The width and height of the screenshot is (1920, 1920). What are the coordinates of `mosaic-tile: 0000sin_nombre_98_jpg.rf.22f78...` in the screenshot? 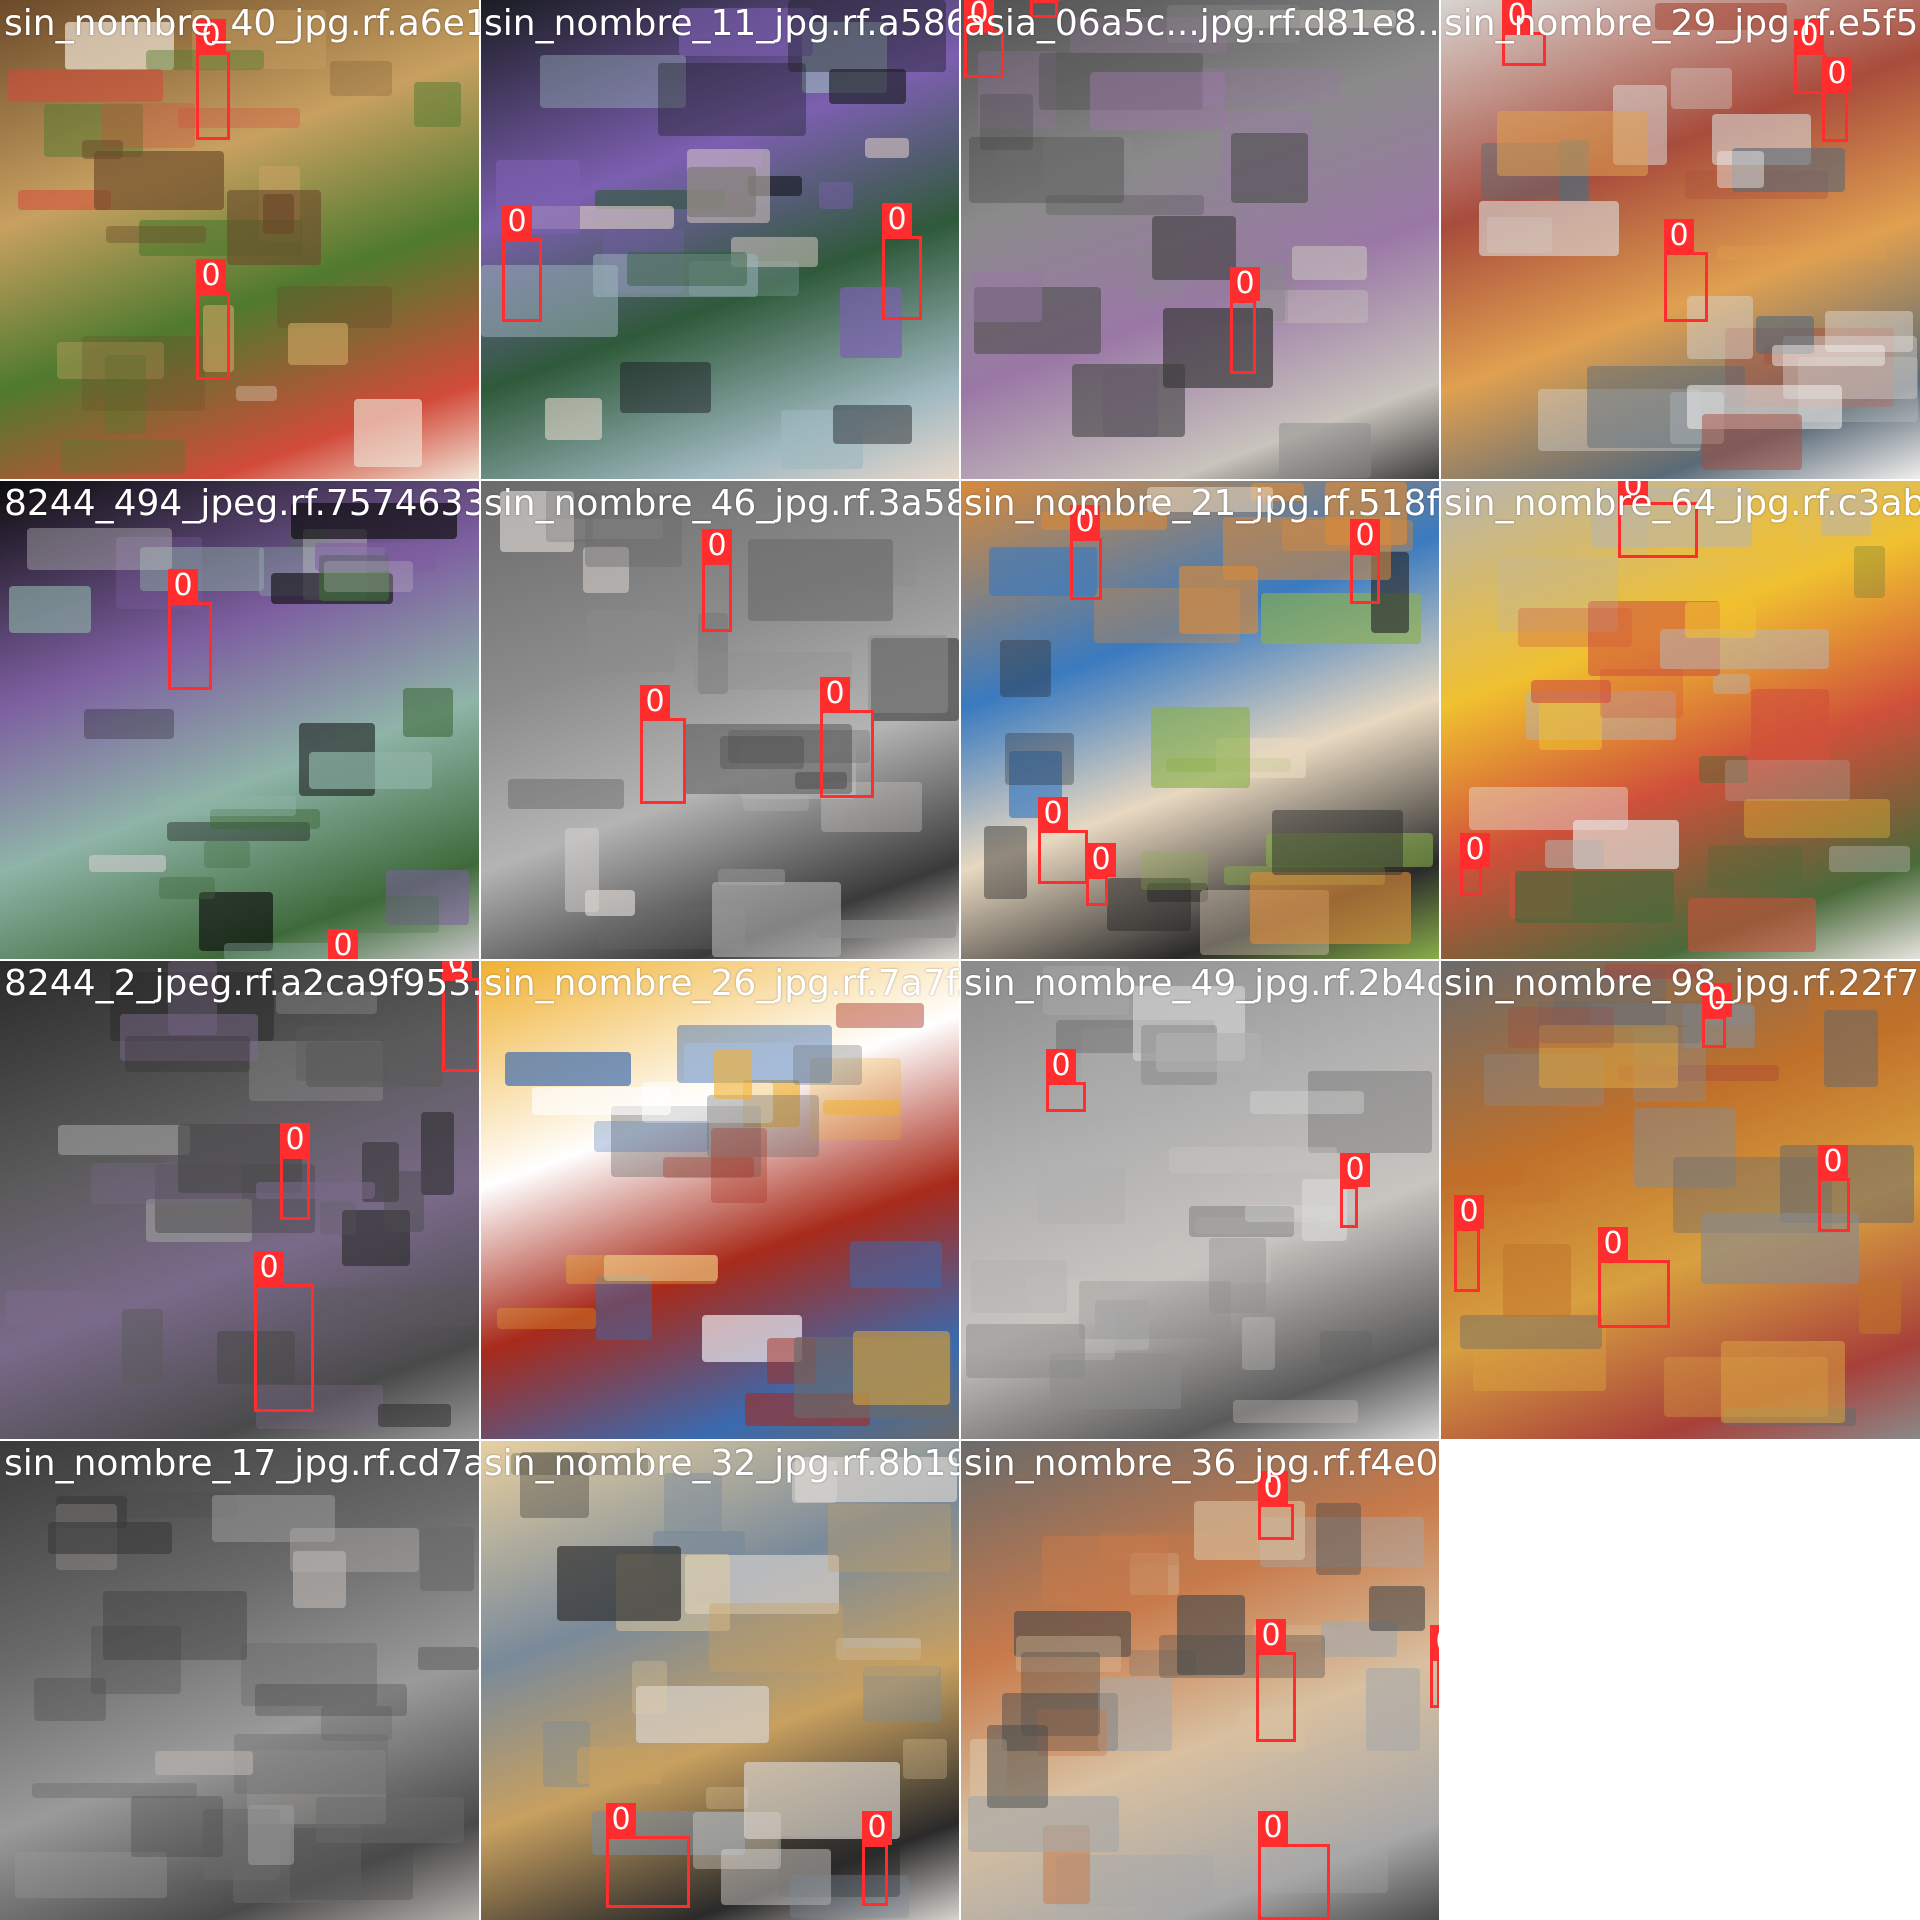 It's located at (1680, 1200).